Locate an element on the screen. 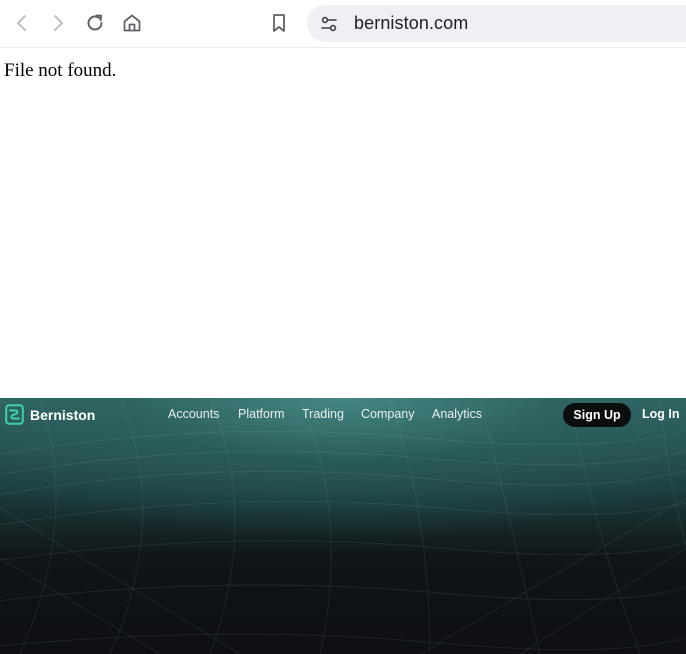 The image size is (686, 654). bookmark-button is located at coordinates (279, 23).